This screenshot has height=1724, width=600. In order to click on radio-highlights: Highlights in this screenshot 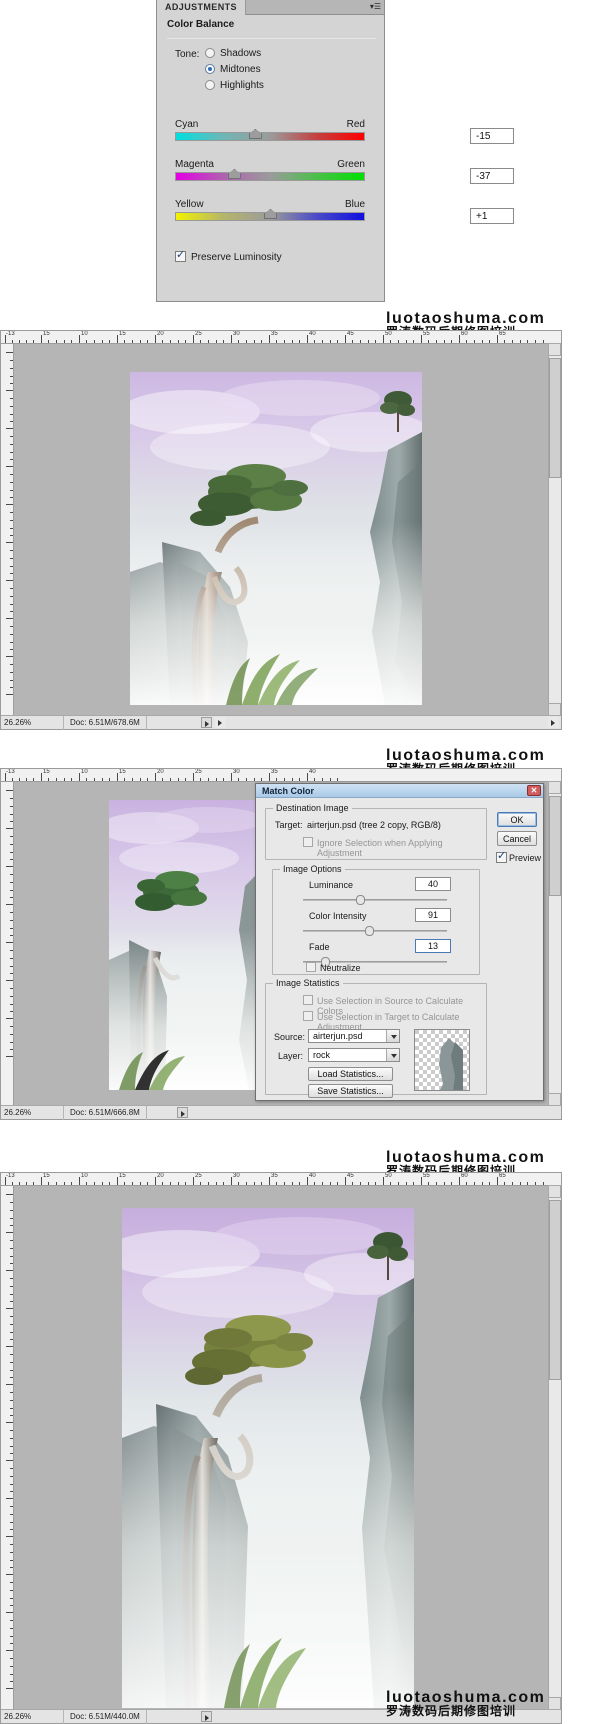, I will do `click(234, 85)`.